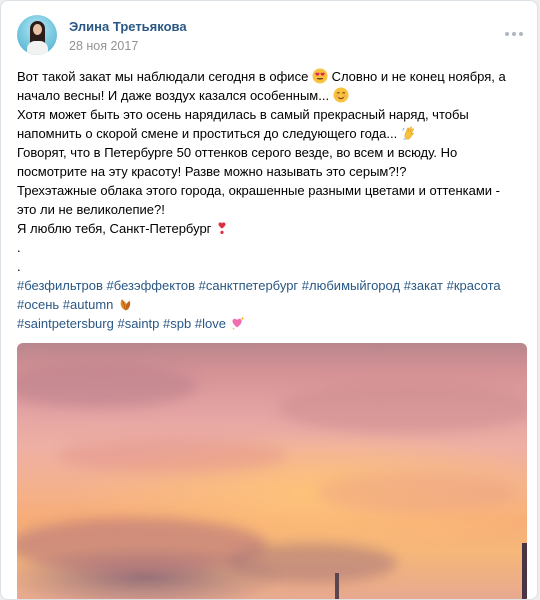 This screenshot has height=600, width=540. What do you see at coordinates (138, 323) in the screenshot?
I see `hashtag-link: #saintp` at bounding box center [138, 323].